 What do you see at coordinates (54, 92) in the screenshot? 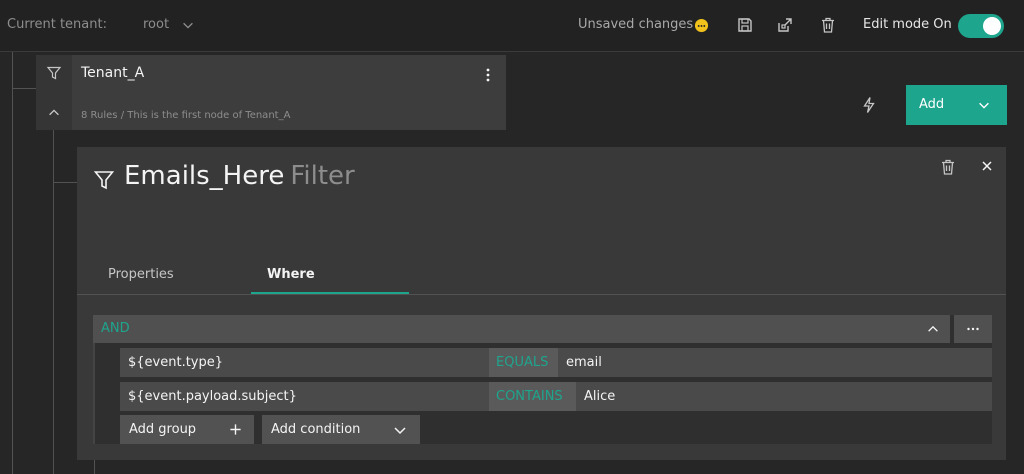
I see `node-gutter` at bounding box center [54, 92].